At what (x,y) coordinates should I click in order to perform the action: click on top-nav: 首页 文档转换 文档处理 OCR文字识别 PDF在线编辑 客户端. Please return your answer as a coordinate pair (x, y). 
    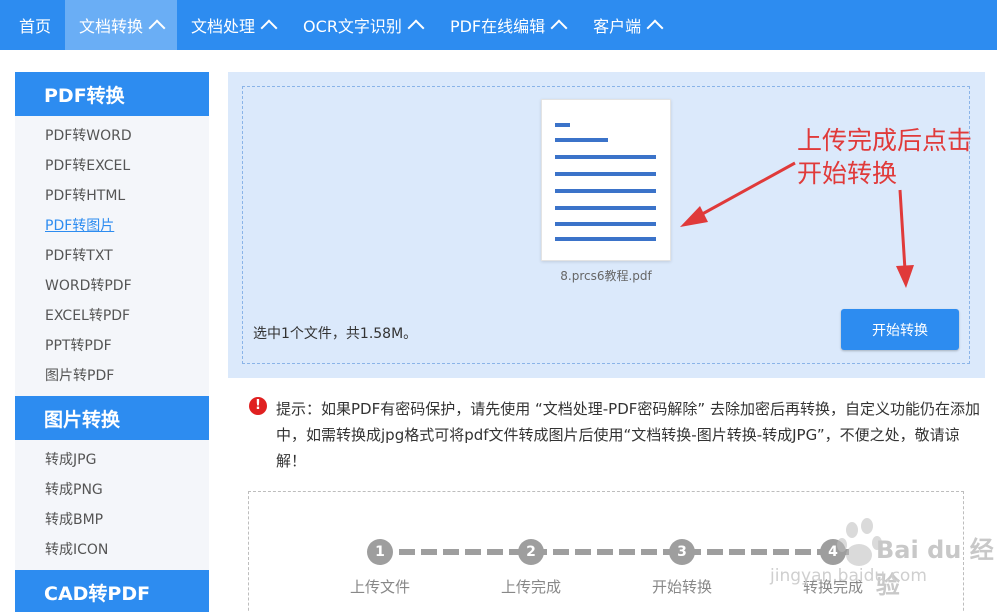
    Looking at the image, I should click on (498, 25).